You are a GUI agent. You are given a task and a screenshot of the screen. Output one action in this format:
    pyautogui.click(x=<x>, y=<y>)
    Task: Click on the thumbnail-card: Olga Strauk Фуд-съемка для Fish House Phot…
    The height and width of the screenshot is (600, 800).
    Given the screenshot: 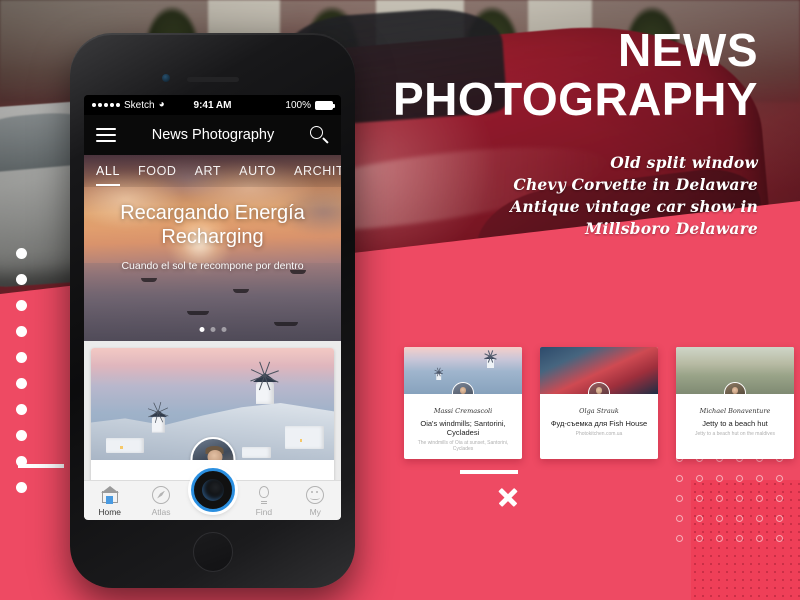 What is the action you would take?
    pyautogui.click(x=599, y=403)
    